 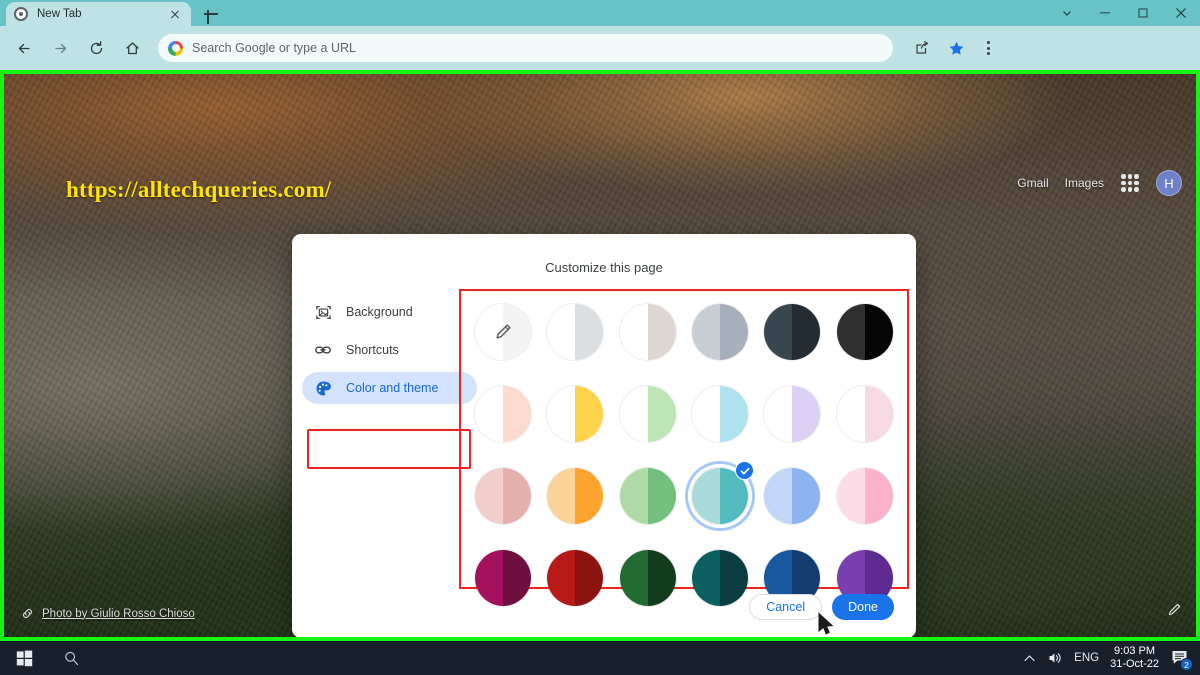 I want to click on bookmark-button, so click(x=956, y=48).